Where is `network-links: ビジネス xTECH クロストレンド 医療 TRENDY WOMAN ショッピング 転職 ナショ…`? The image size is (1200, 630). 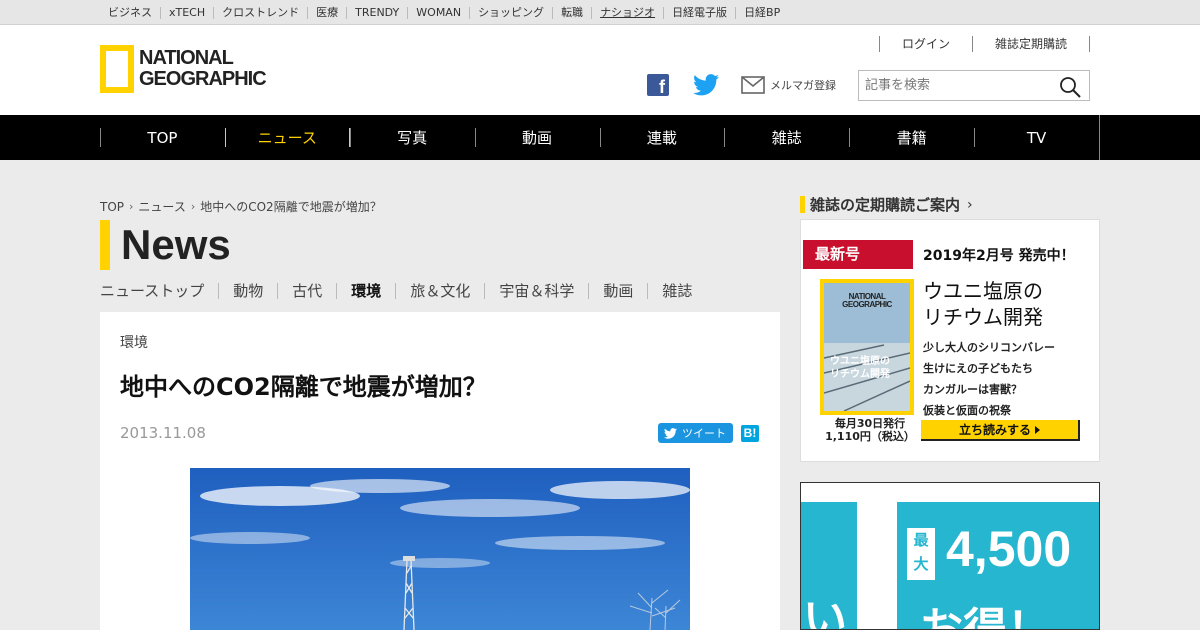 network-links: ビジネス xTECH クロストレンド 医療 TRENDY WOMAN ショッピング 転職 ナショ… is located at coordinates (444, 12).